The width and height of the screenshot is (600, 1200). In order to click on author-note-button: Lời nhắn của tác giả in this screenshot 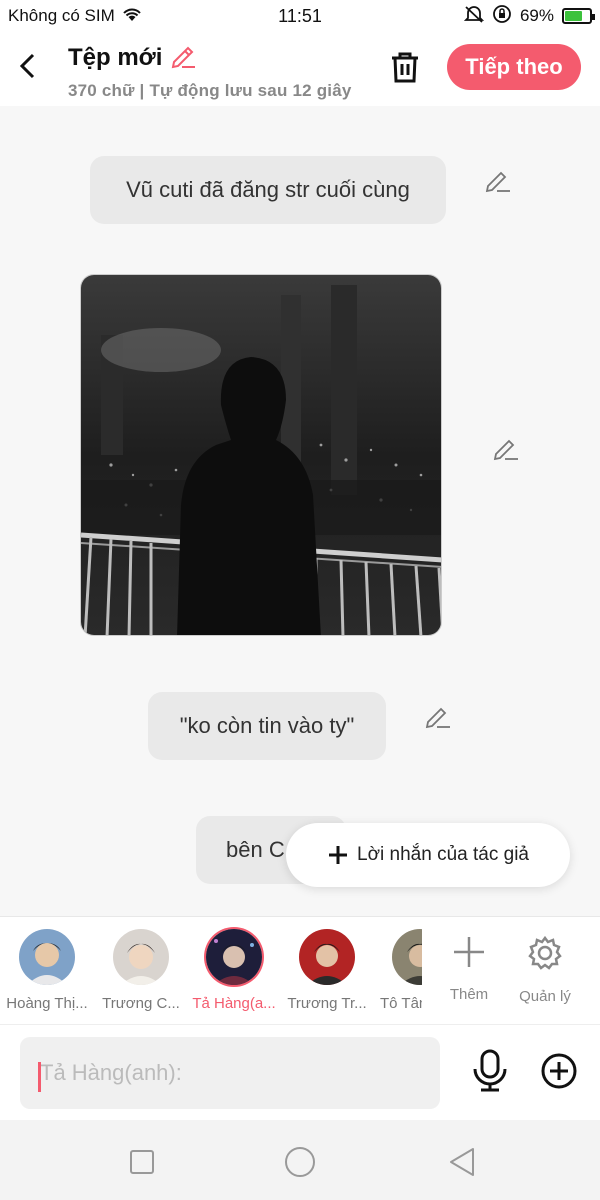, I will do `click(428, 855)`.